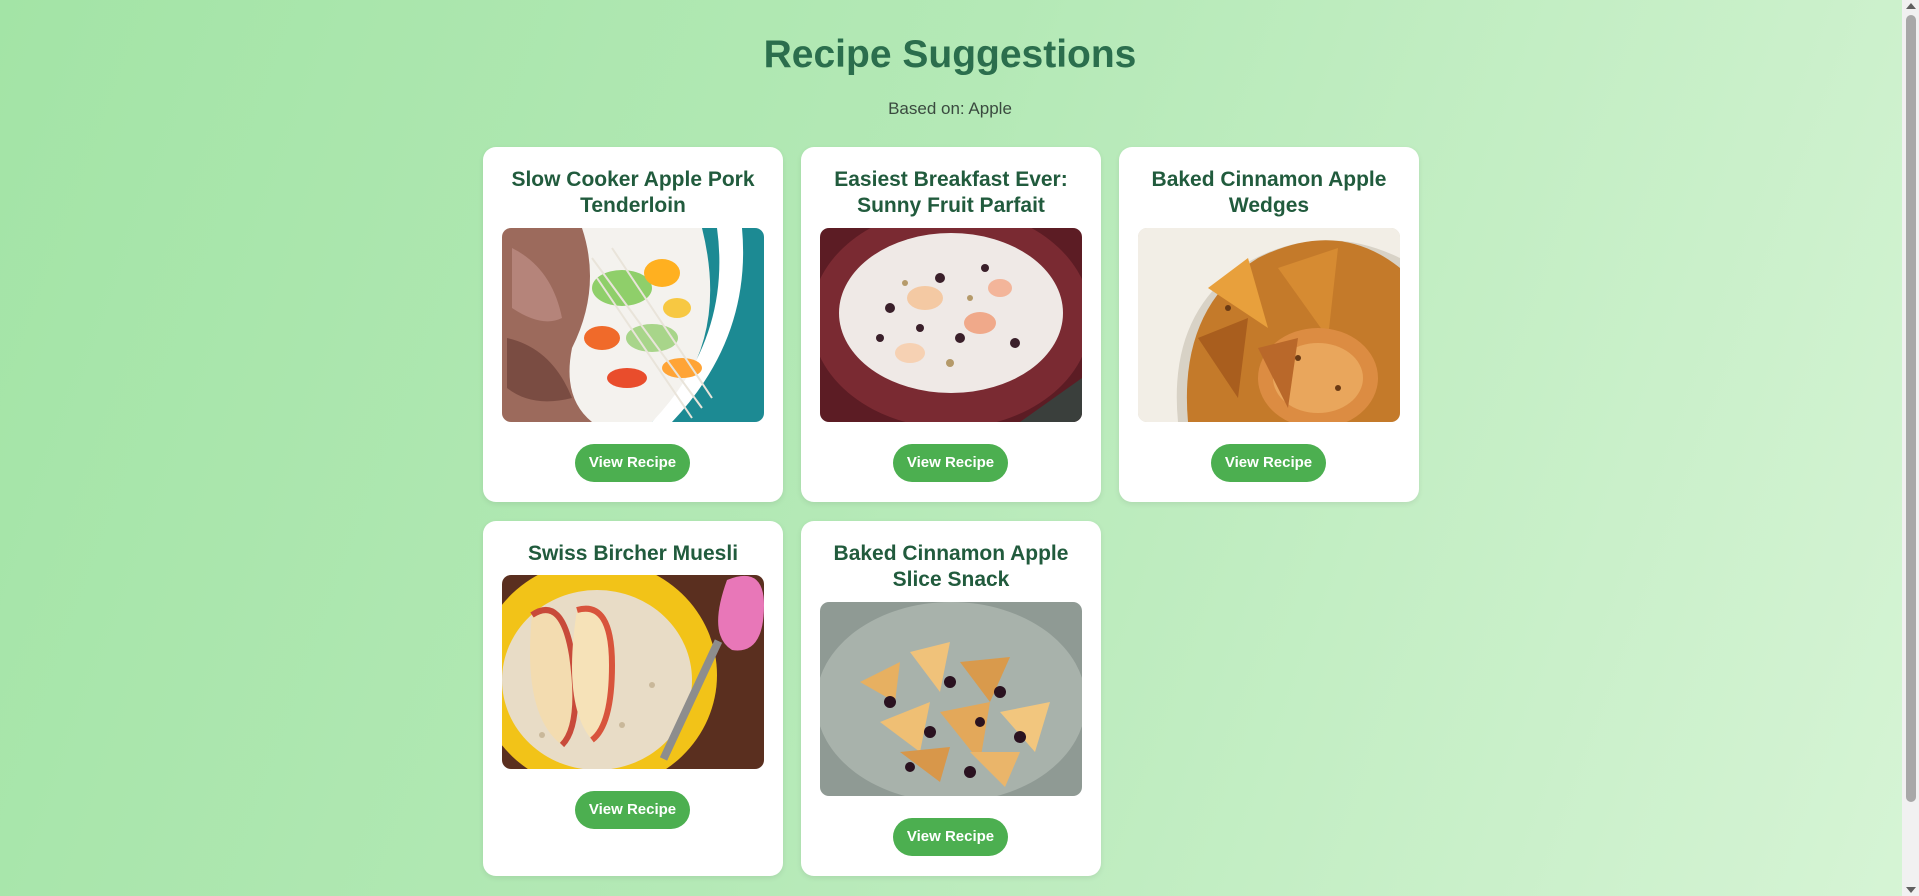 The image size is (1919, 896). Describe the element at coordinates (1911, 6) in the screenshot. I see `scroll-up-arrow-icon` at that location.